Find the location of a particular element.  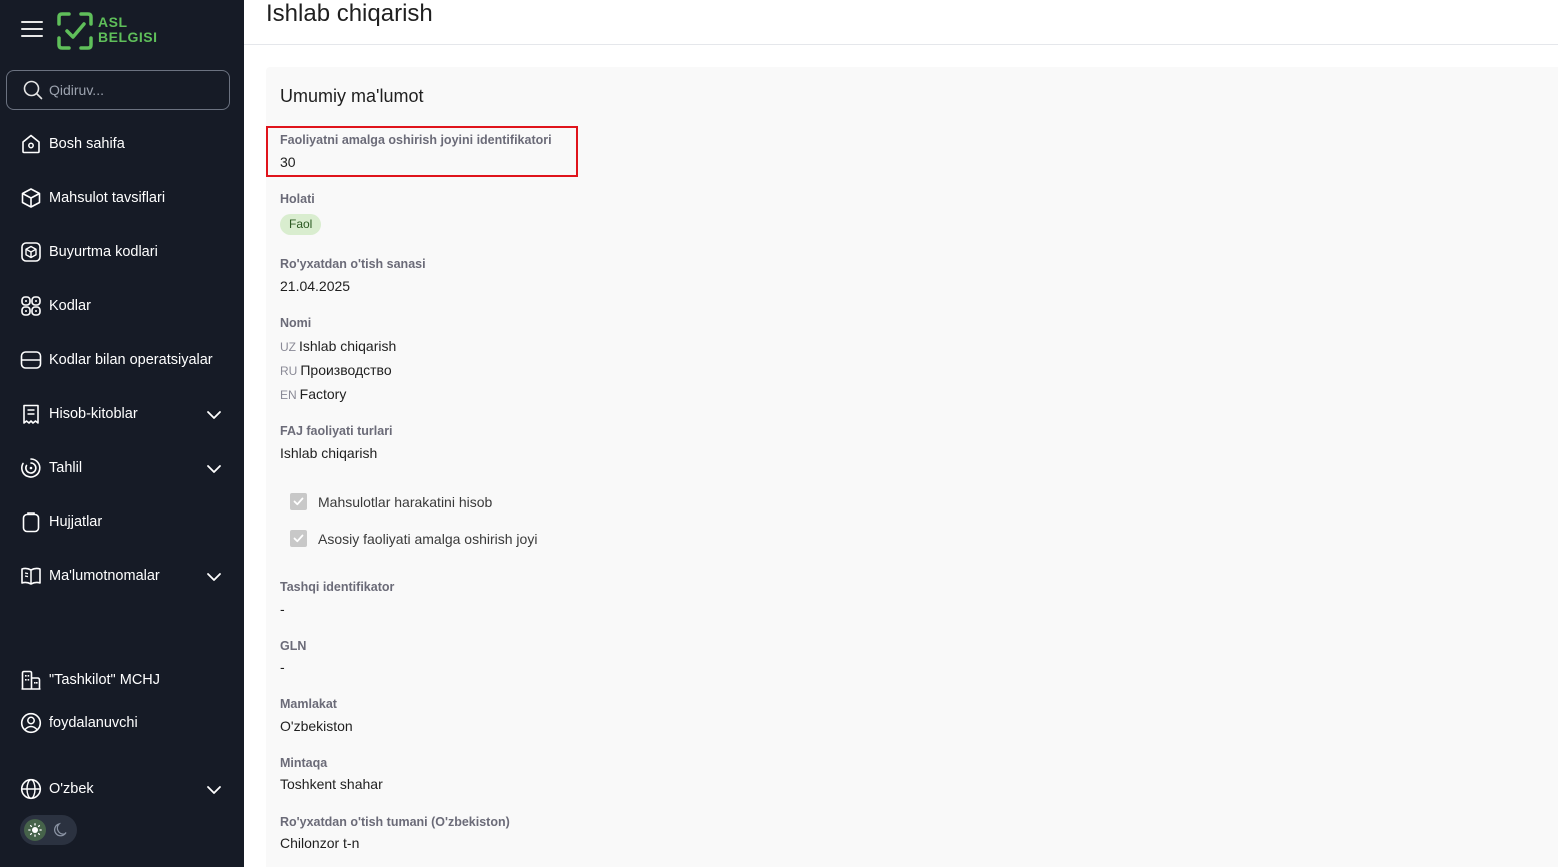

sidebar-item-order-codes: Buyurtma kodlari is located at coordinates (122, 252).